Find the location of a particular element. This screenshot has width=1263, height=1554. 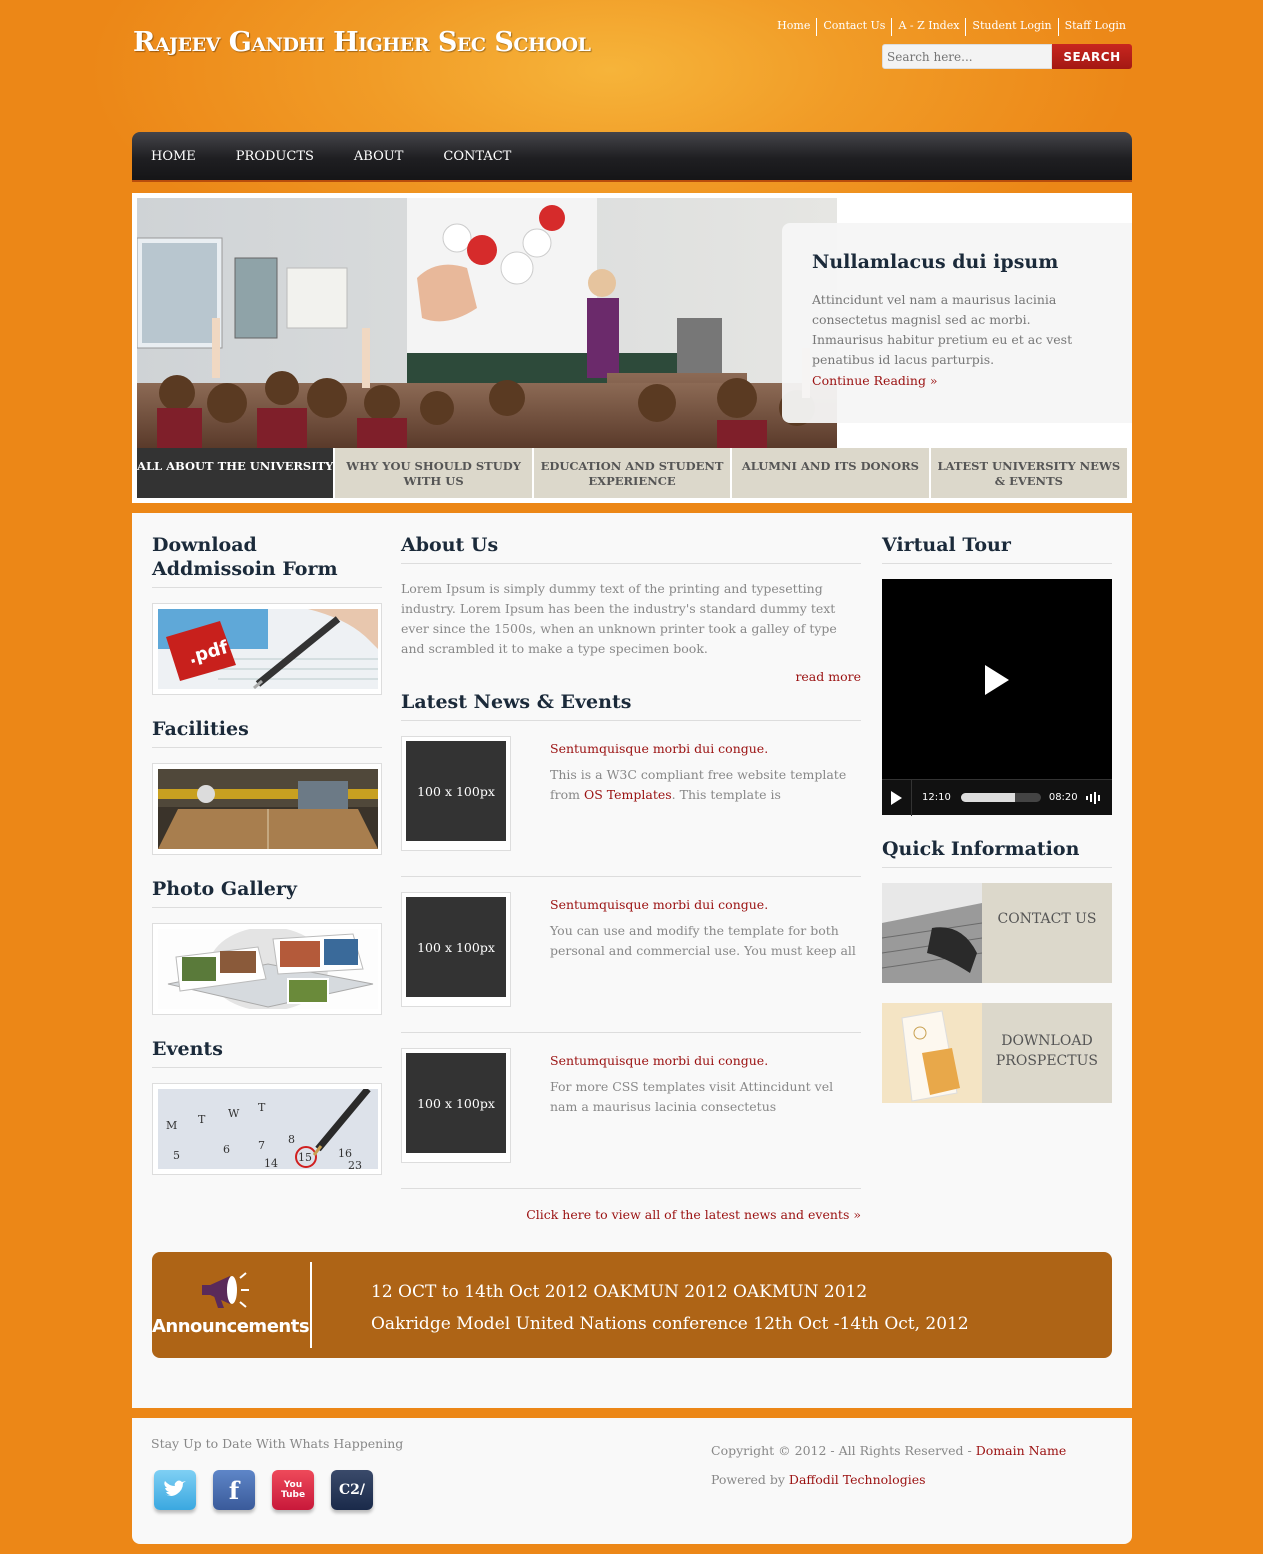

megaphone-icon is located at coordinates (225, 1290).